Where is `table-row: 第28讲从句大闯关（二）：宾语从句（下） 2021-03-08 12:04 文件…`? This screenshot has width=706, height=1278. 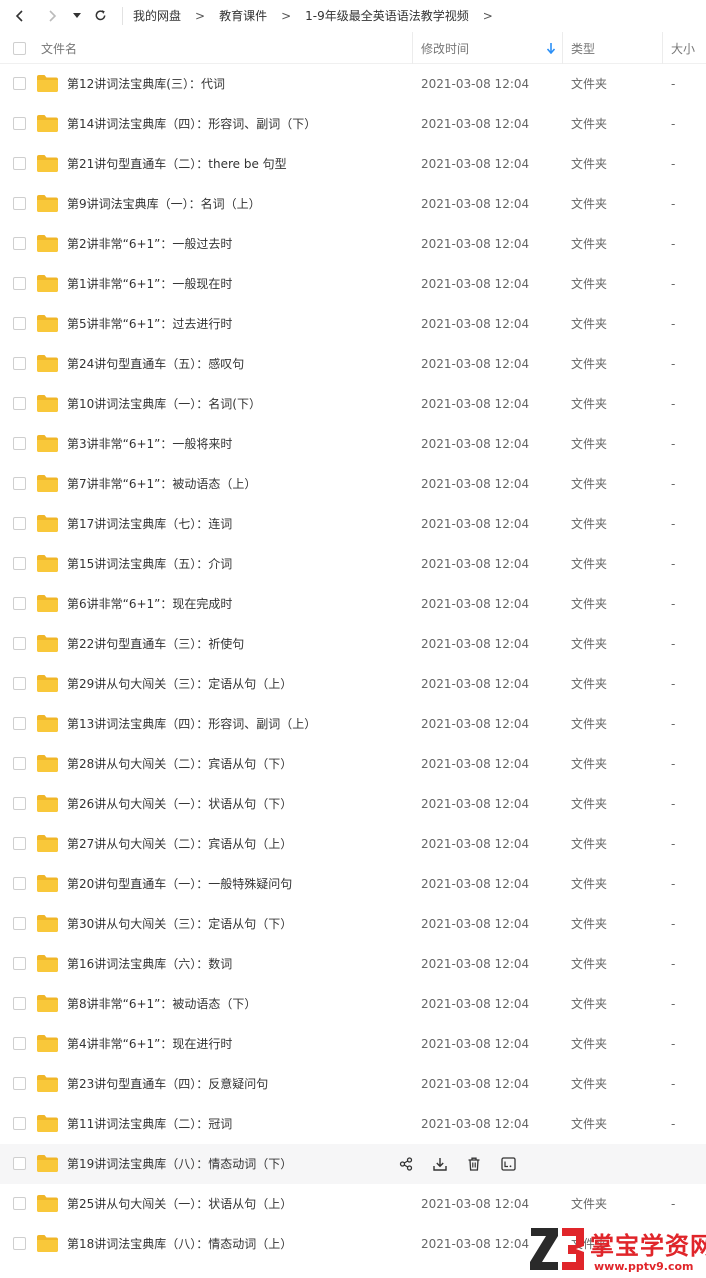 table-row: 第28讲从句大闯关（二）：宾语从句（下） 2021-03-08 12:04 文件… is located at coordinates (353, 764).